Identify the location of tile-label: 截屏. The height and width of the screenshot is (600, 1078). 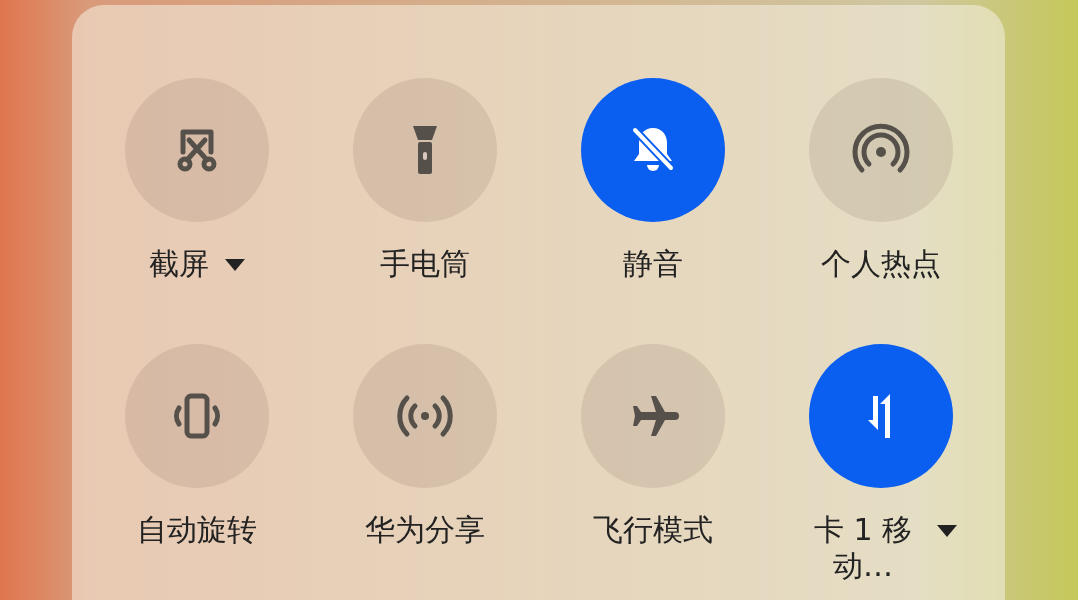
(179, 264).